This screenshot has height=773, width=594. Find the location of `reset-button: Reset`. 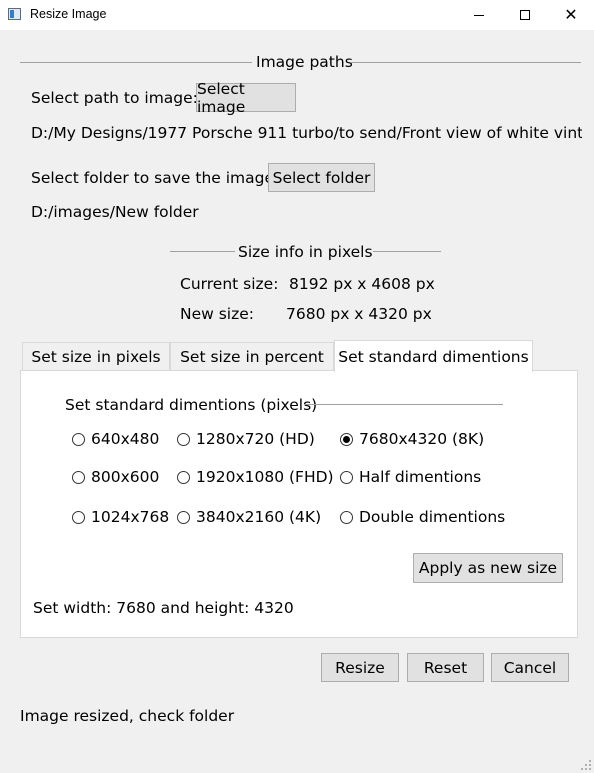

reset-button: Reset is located at coordinates (445, 667).